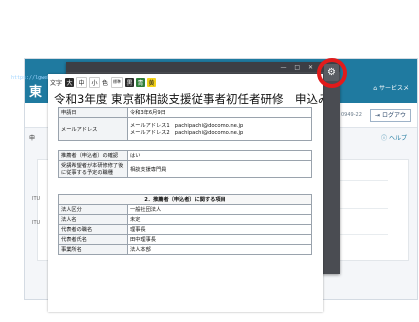 The width and height of the screenshot is (419, 322). I want to click on table-row: 法人名 未定, so click(185, 219).